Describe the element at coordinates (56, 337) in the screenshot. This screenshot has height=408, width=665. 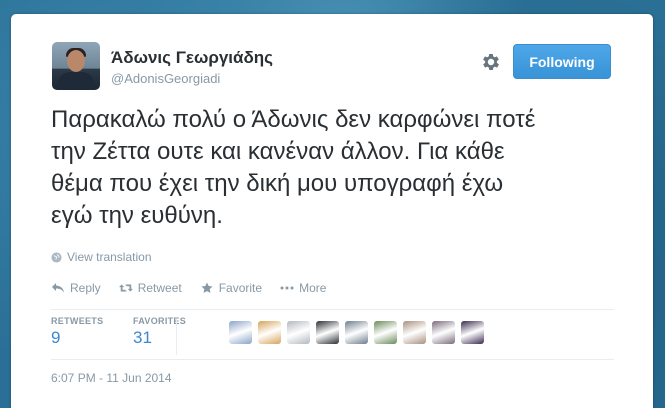
I see `retweets-count: 9` at that location.